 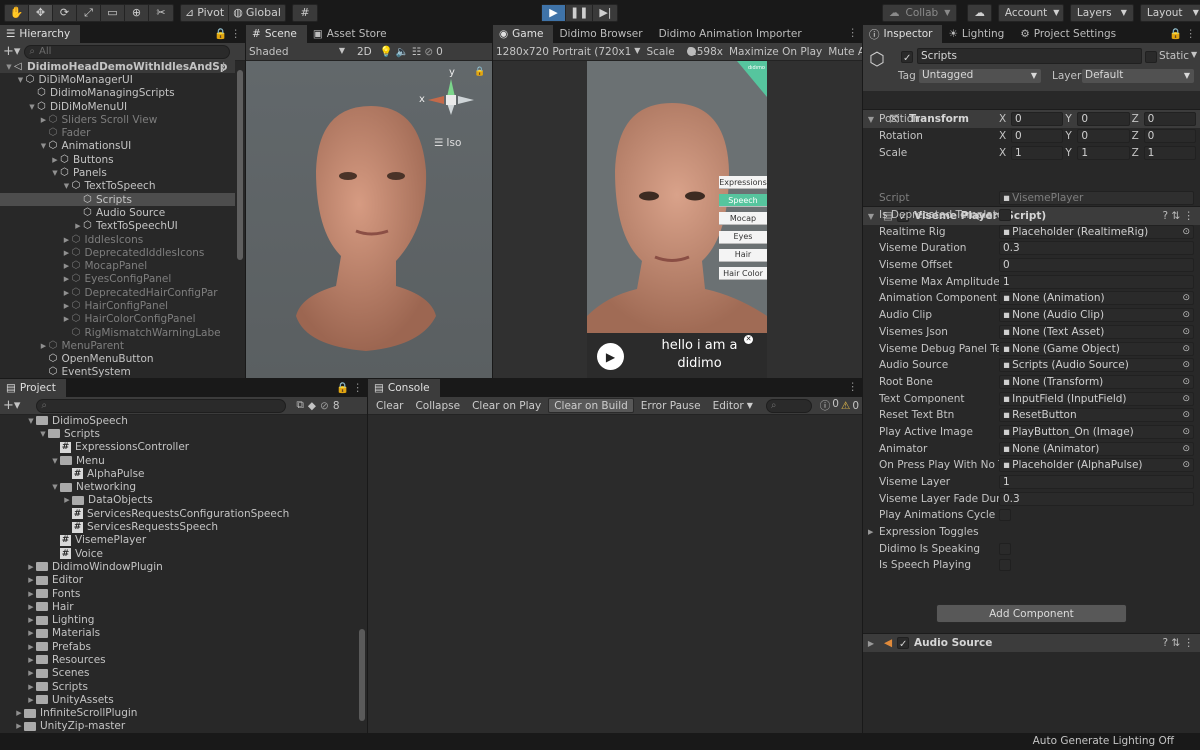 What do you see at coordinates (1096, 365) in the screenshot?
I see `object-reference-field: ▪ Scripts (Audio Source) ⊙` at bounding box center [1096, 365].